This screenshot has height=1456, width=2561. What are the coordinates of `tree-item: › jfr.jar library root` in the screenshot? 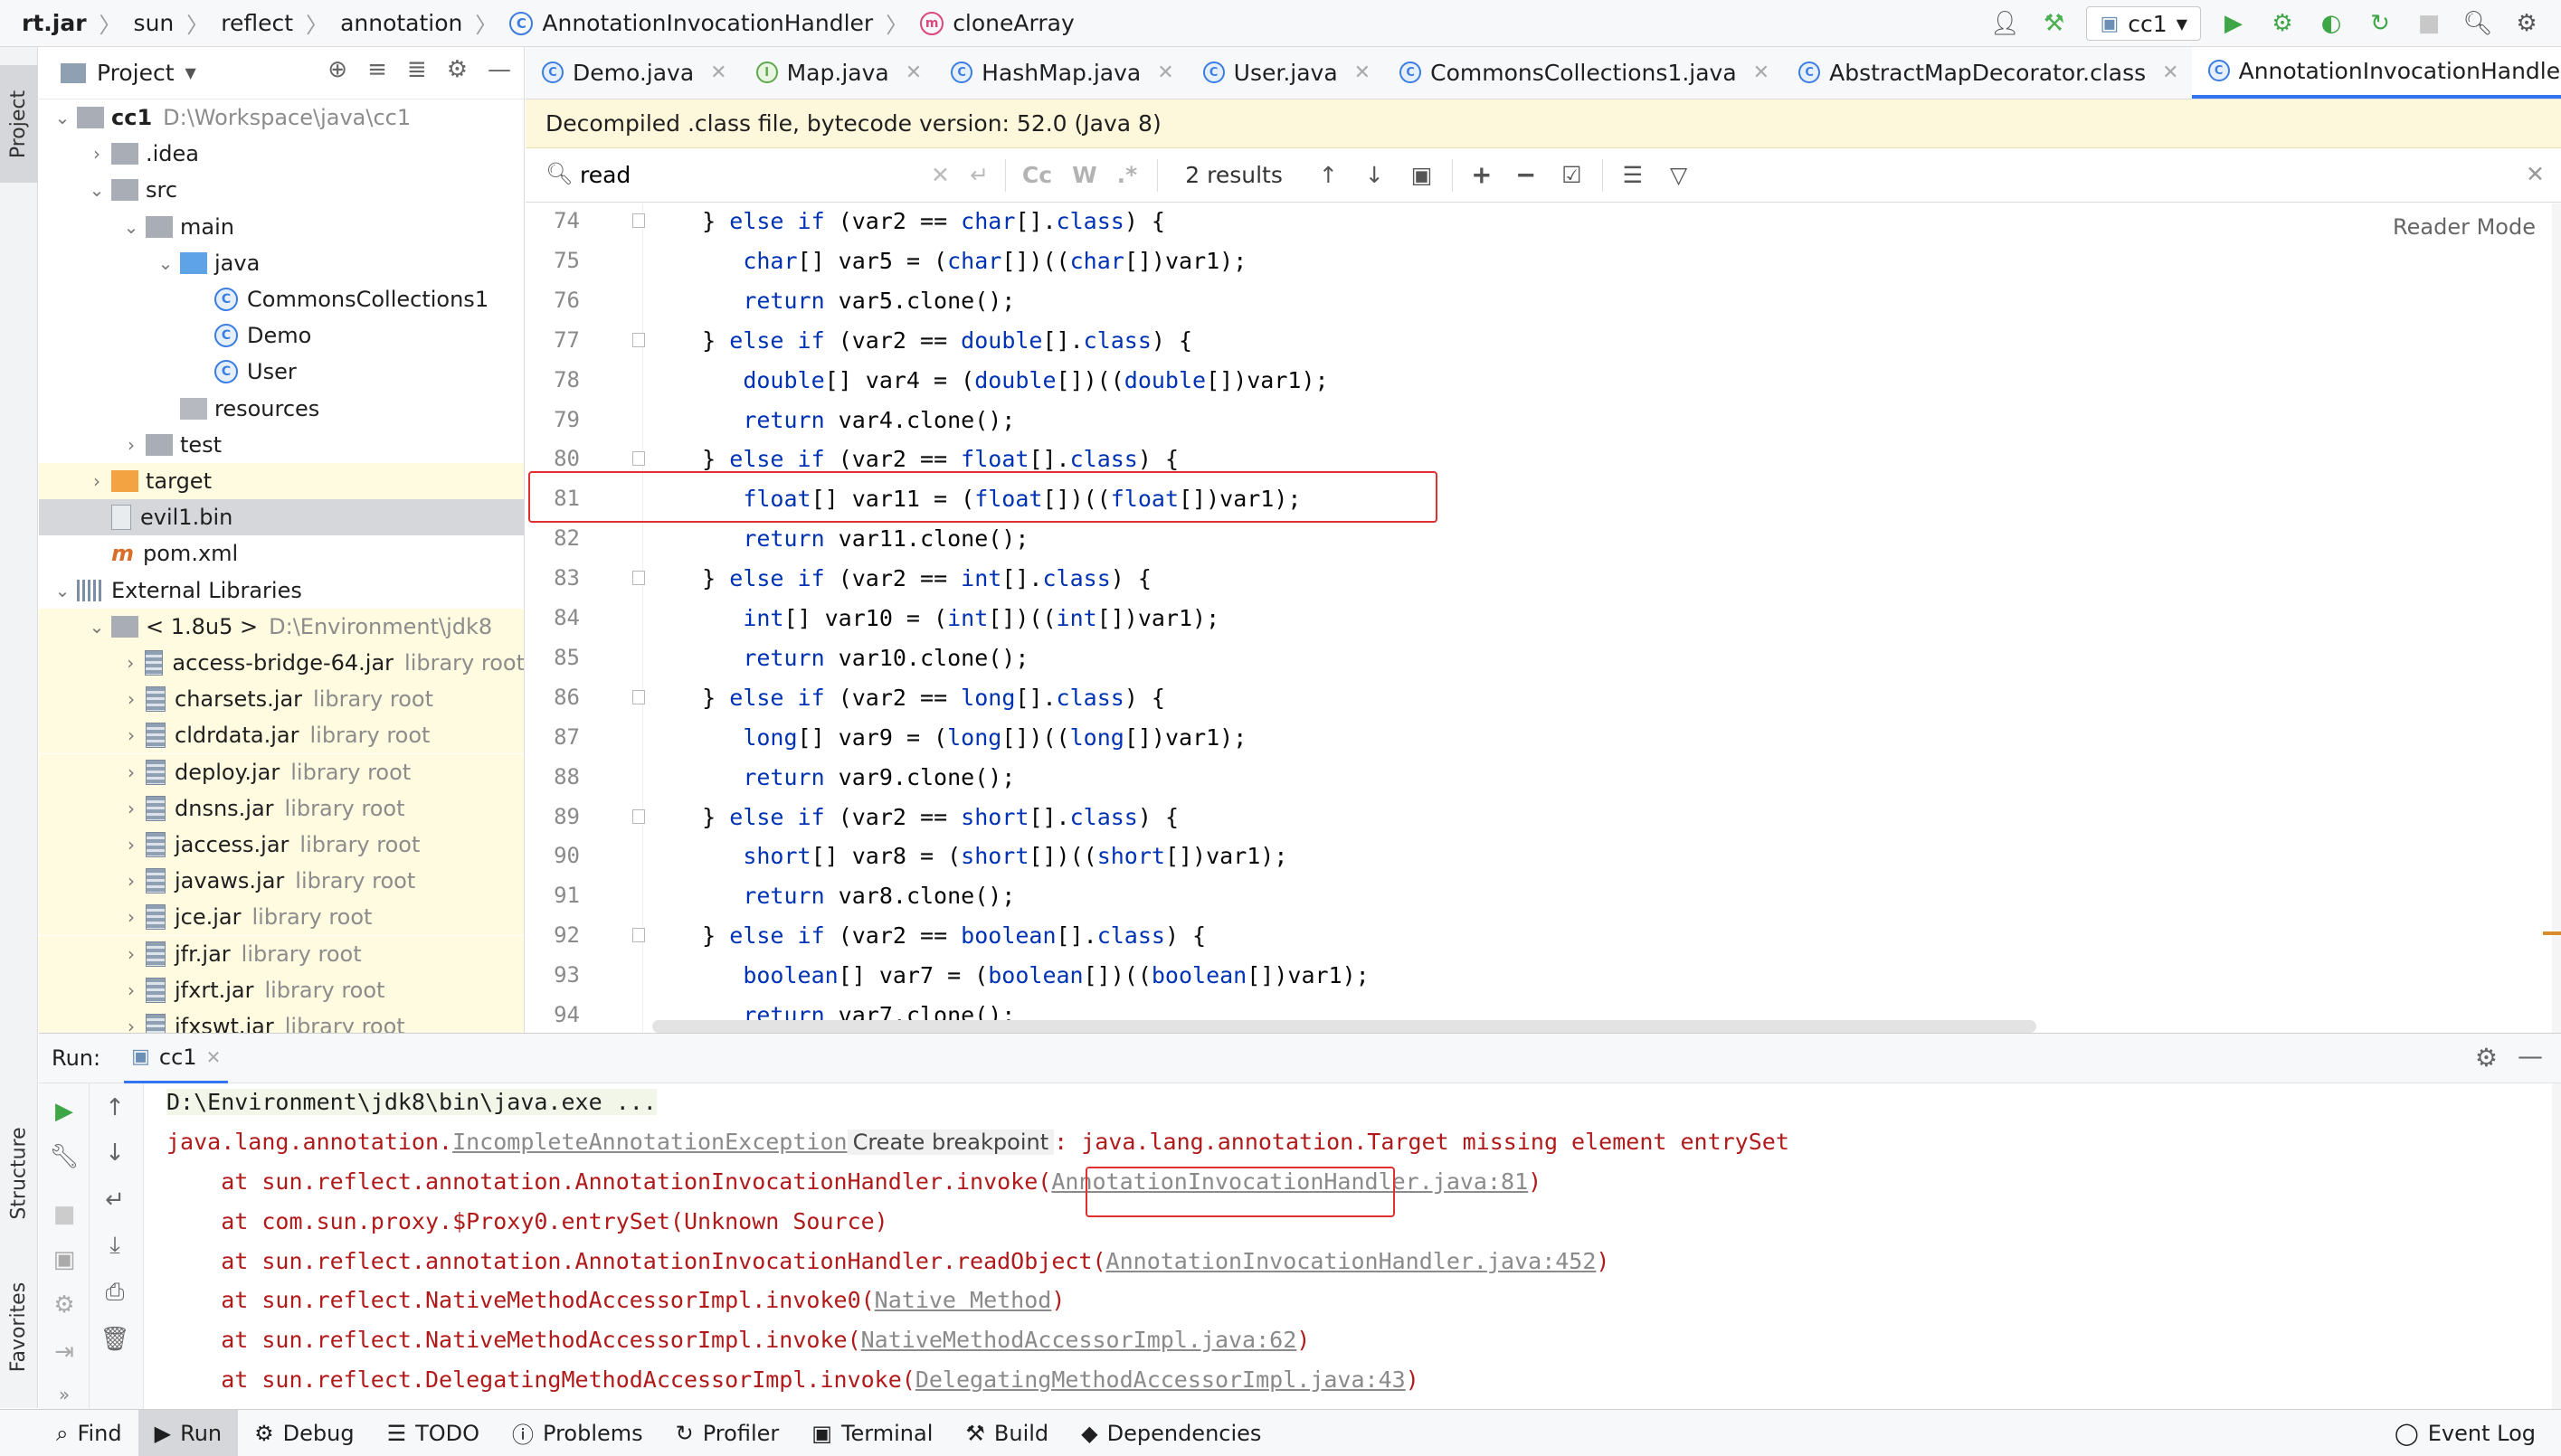 It's located at (281, 954).